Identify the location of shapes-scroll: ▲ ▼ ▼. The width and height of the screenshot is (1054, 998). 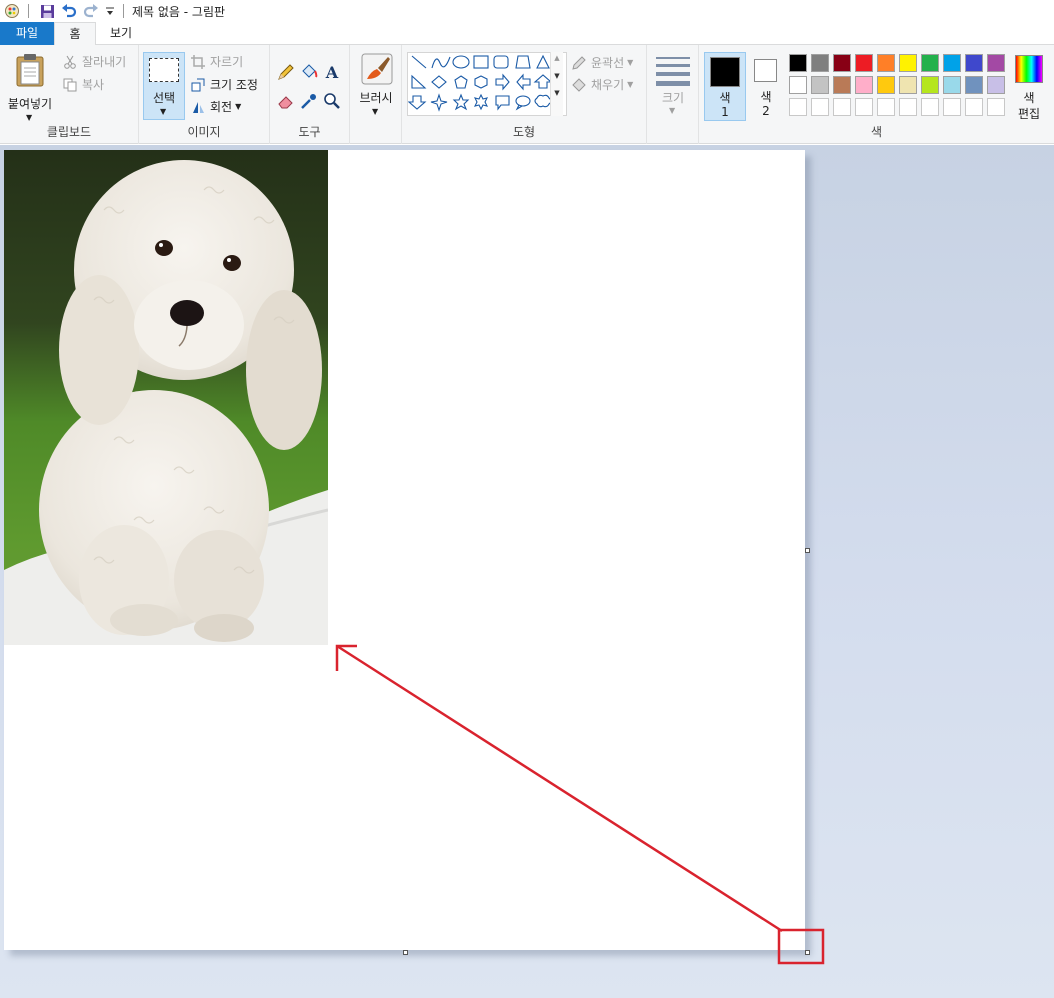
(556, 84).